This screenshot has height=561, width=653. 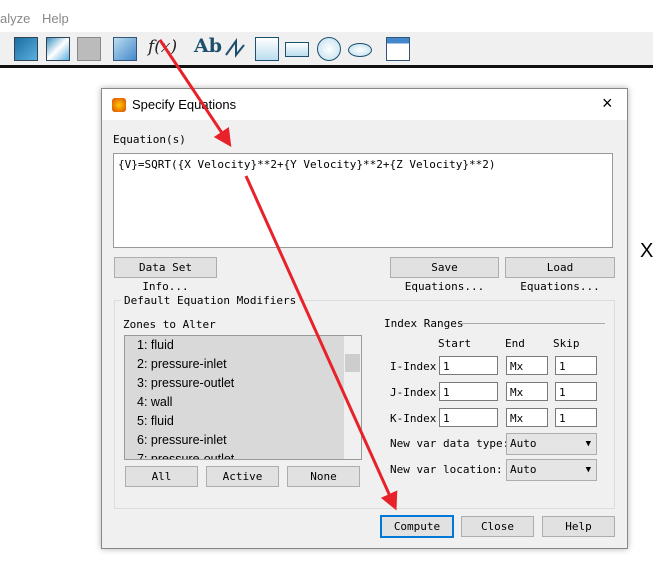 What do you see at coordinates (195, 93) in the screenshot?
I see `arrow-to-equation` at bounding box center [195, 93].